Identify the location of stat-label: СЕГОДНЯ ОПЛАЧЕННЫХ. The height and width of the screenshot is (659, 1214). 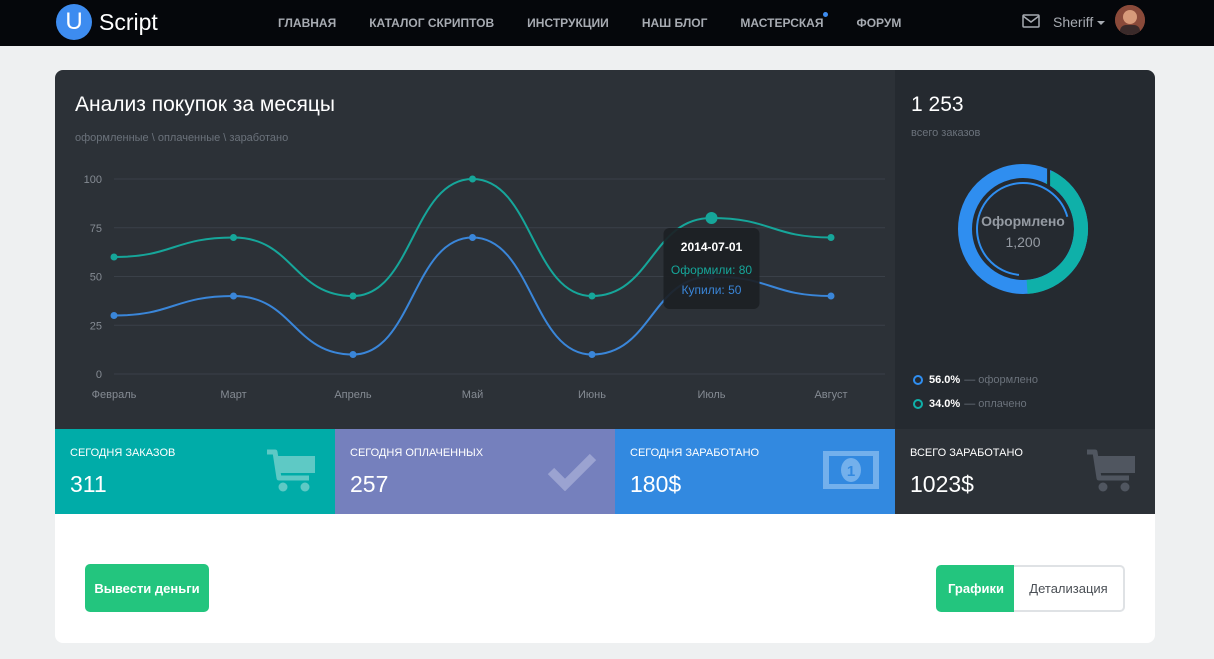
(417, 453).